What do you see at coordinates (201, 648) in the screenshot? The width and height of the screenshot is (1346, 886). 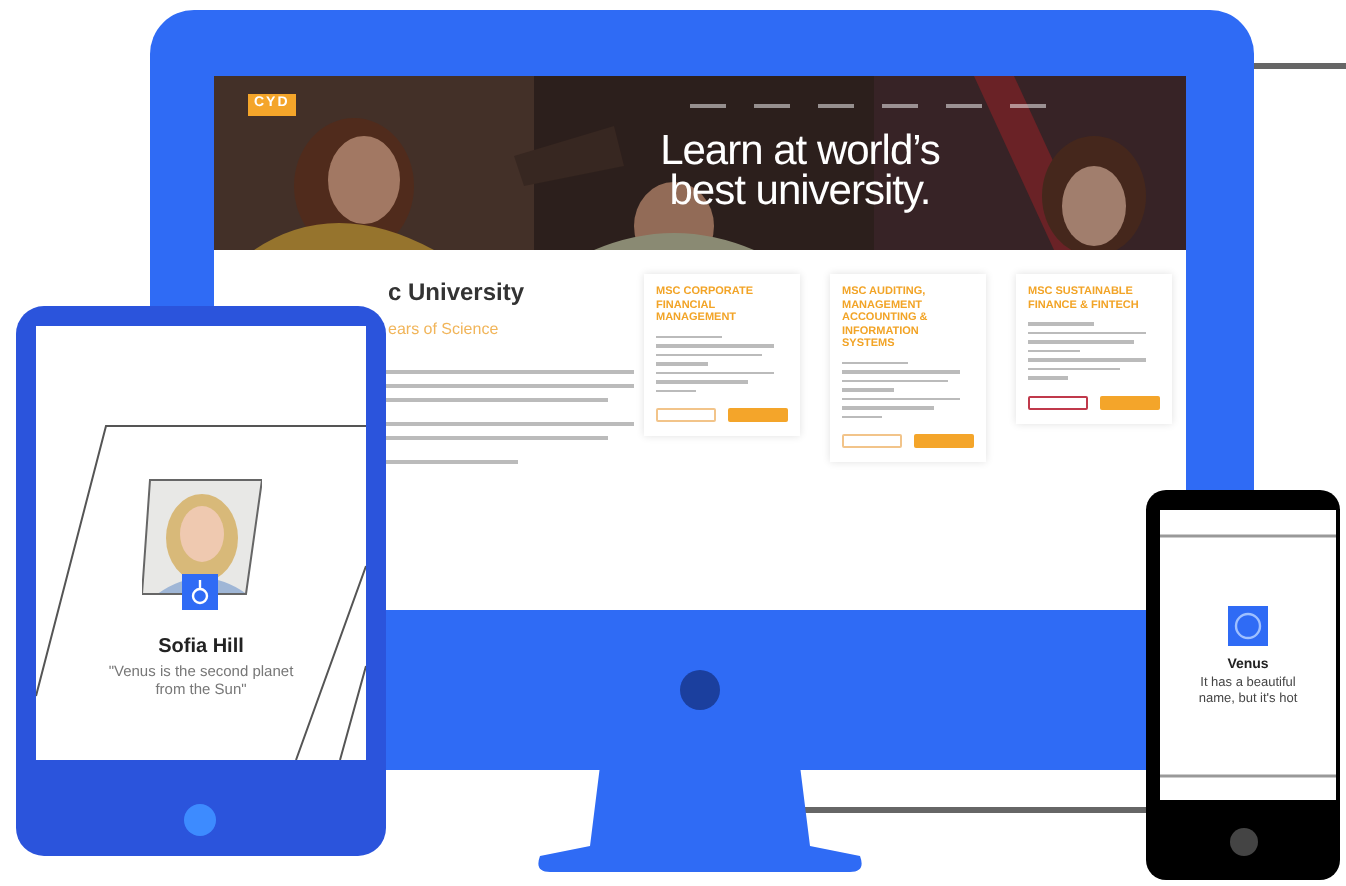 I see `person-name: Sofia Hill` at bounding box center [201, 648].